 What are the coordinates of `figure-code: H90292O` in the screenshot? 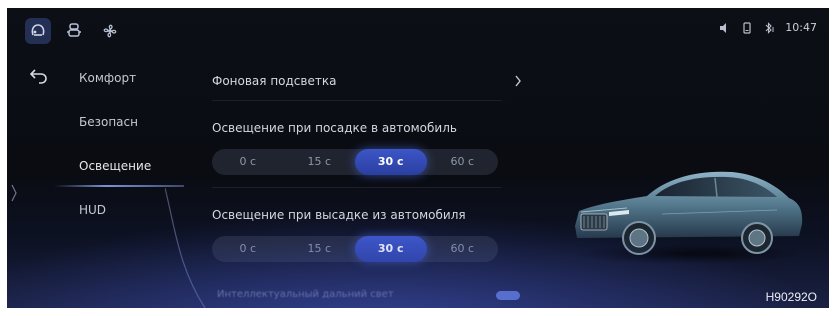 It's located at (791, 297).